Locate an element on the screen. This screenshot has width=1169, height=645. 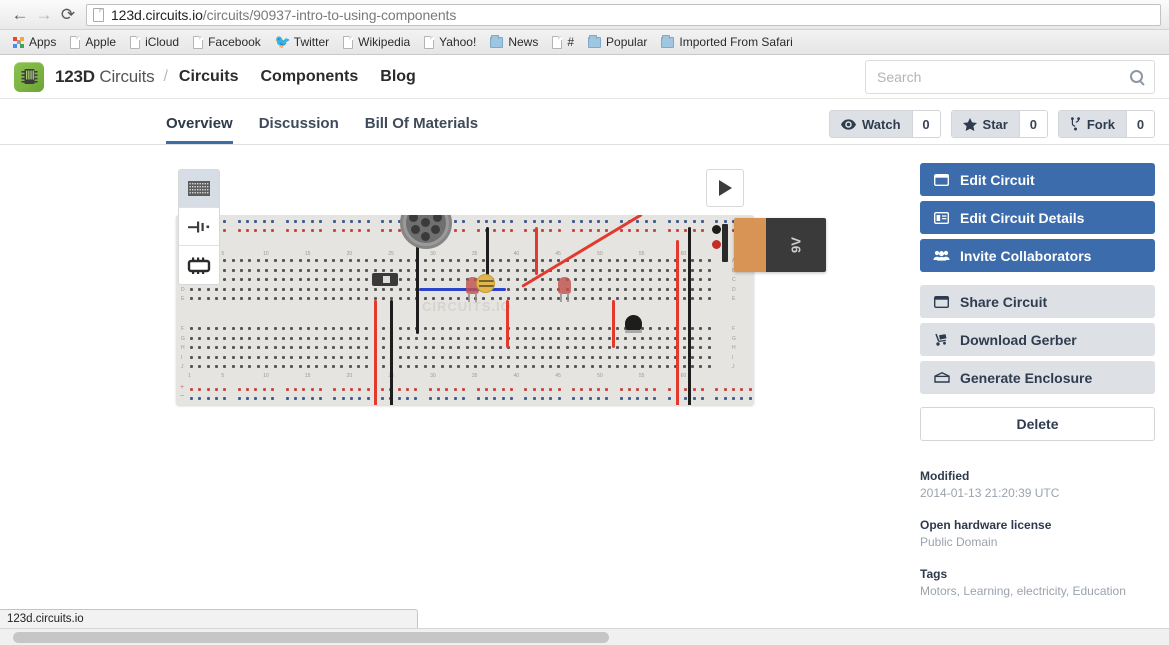
bookmark-hash: # is located at coordinates (563, 42).